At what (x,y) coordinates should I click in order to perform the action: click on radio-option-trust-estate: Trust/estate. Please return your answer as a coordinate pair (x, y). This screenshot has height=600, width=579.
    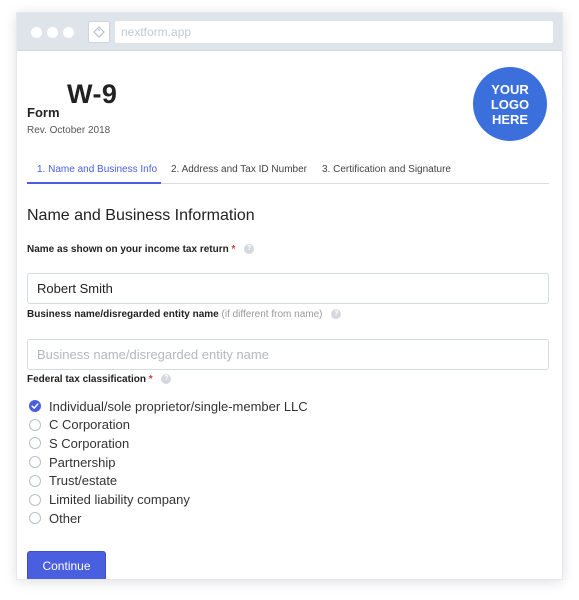
    Looking at the image, I should click on (73, 481).